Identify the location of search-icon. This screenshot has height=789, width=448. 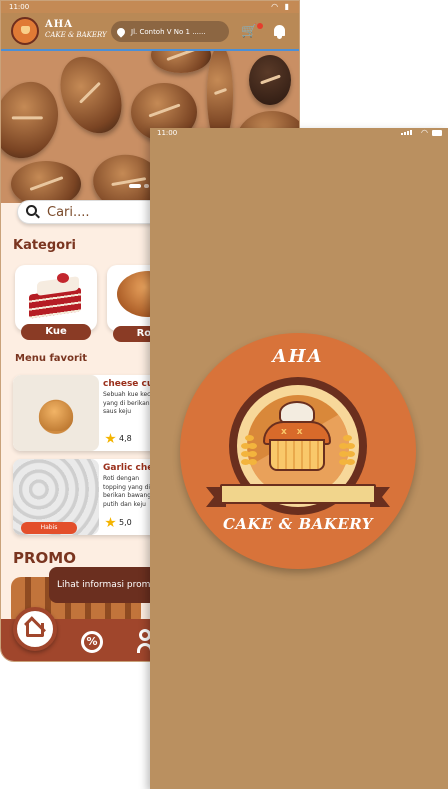
(33, 212).